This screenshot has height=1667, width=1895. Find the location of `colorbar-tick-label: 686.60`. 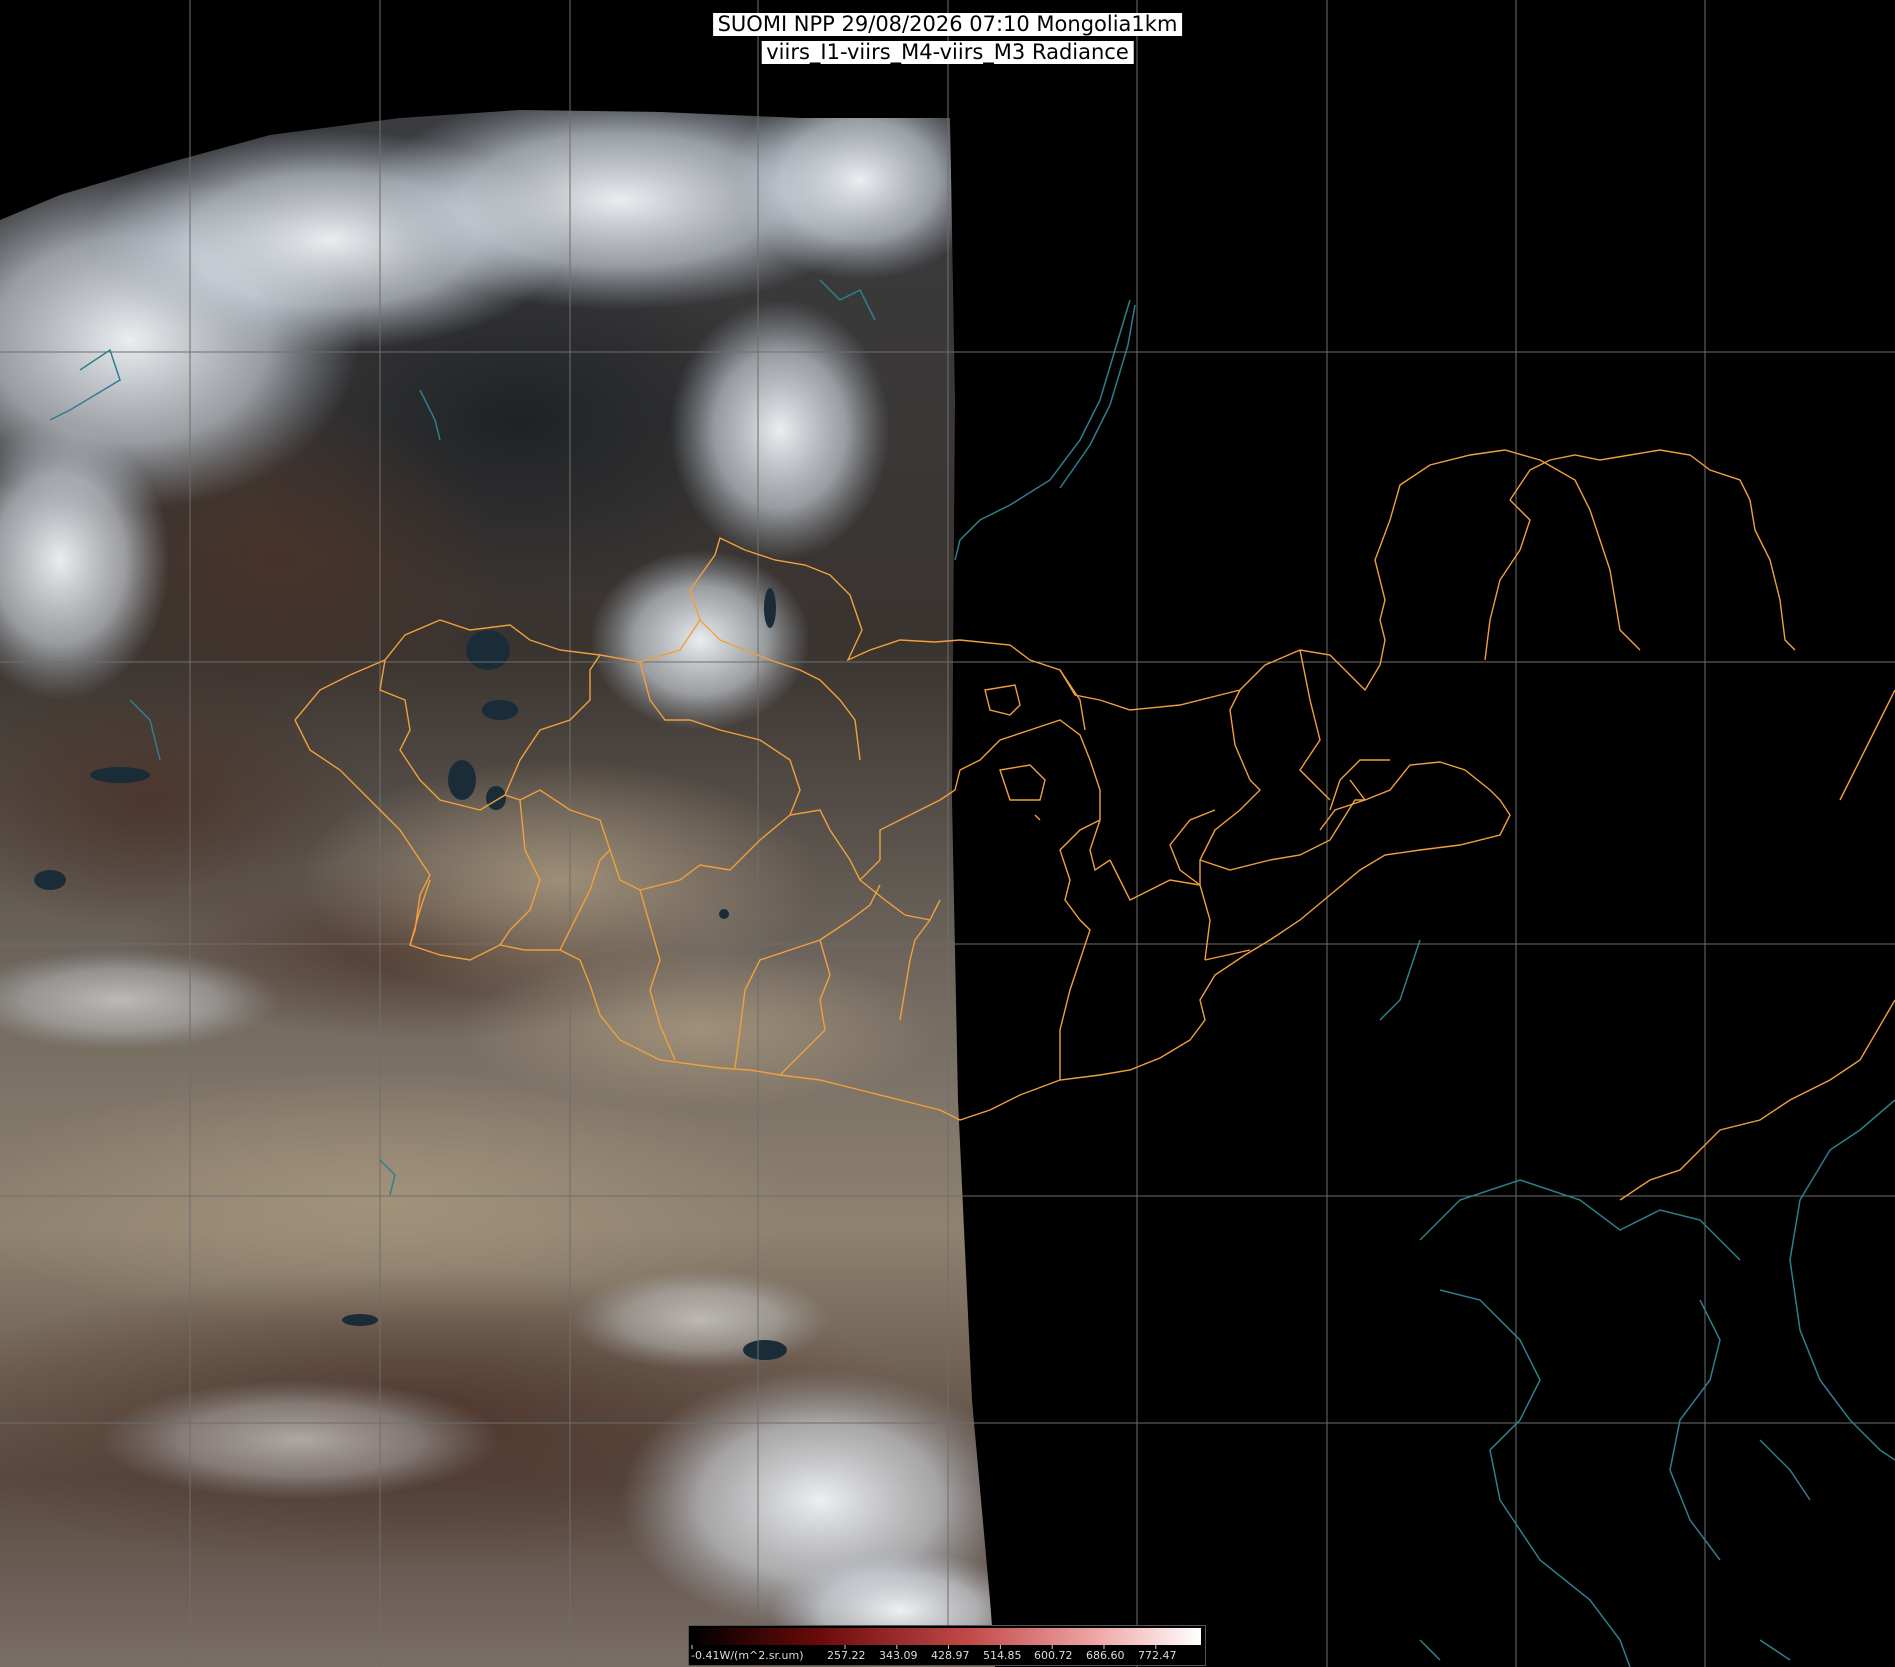

colorbar-tick-label: 686.60 is located at coordinates (1105, 1655).